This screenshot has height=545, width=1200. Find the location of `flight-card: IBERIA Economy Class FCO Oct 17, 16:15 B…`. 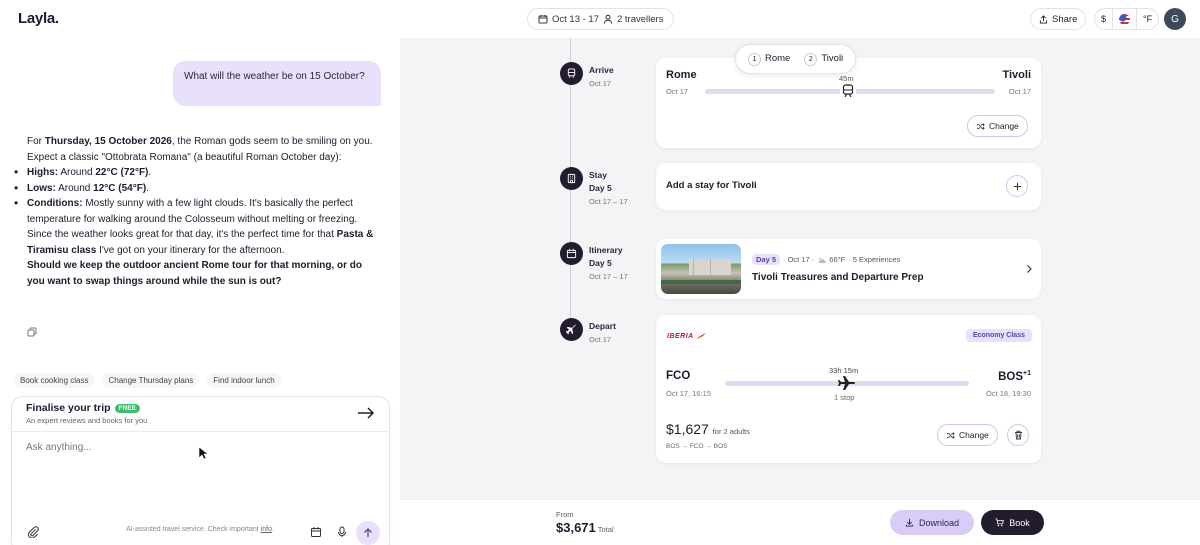

flight-card: IBERIA Economy Class FCO Oct 17, 16:15 B… is located at coordinates (848, 389).